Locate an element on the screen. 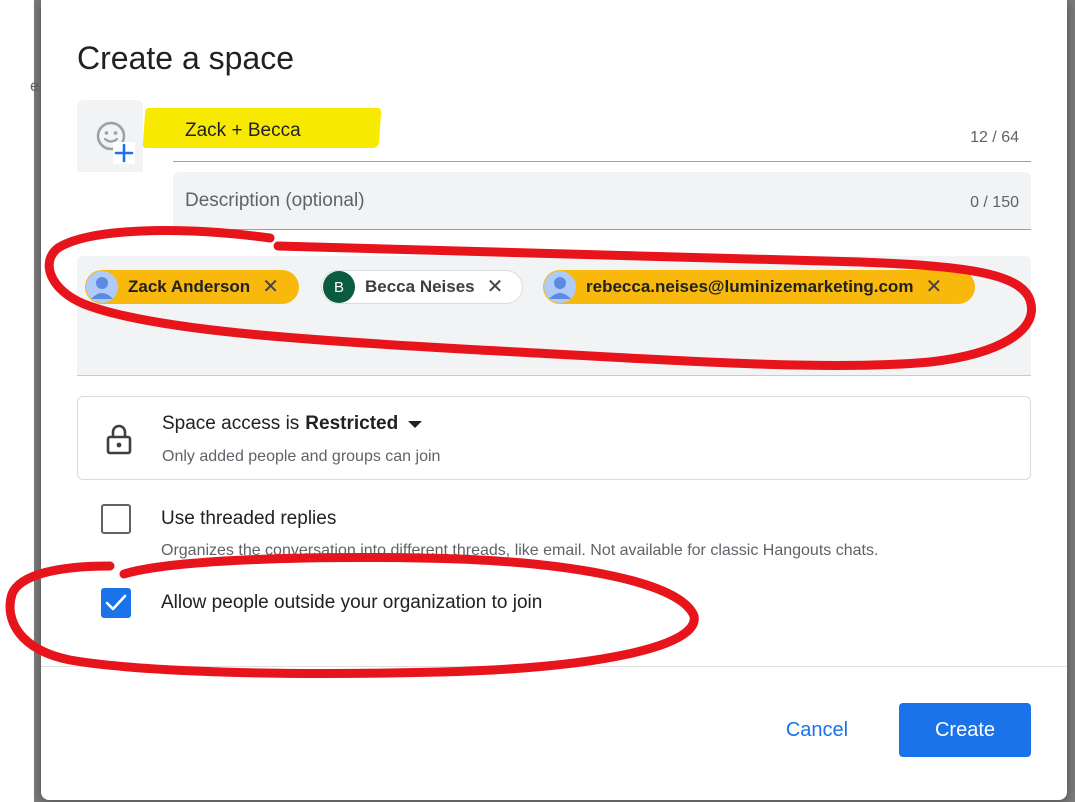  space-name-value: Zack + Becca is located at coordinates (243, 130).